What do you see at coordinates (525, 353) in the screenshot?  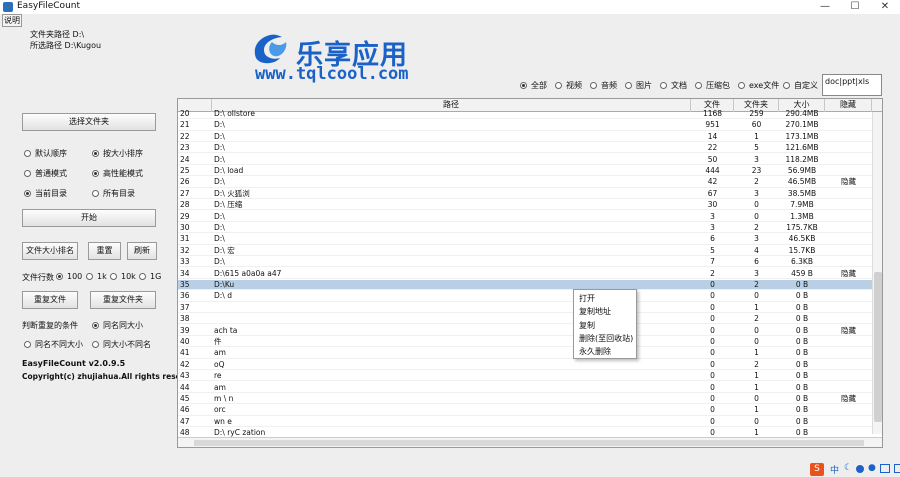 I see `table-row: 41 am 0 1 0 B` at bounding box center [525, 353].